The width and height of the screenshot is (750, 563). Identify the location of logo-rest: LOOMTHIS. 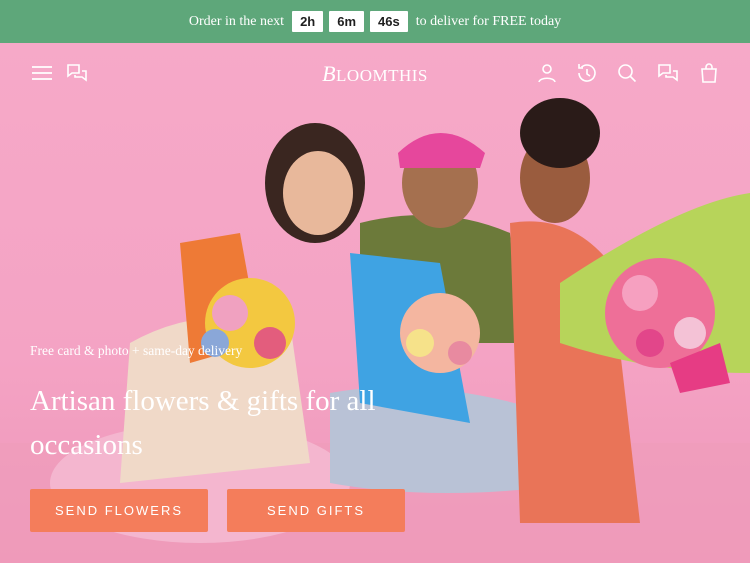
(382, 75).